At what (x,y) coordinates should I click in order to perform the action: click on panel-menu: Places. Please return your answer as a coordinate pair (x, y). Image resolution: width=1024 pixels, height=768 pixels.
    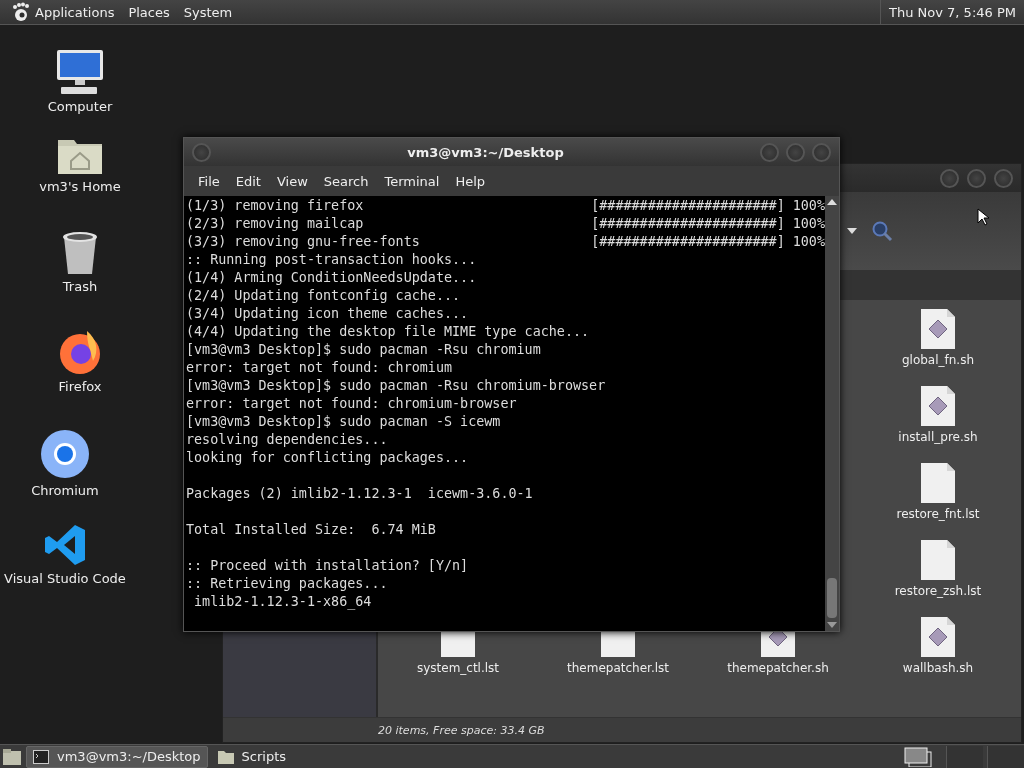
    Looking at the image, I should click on (149, 12).